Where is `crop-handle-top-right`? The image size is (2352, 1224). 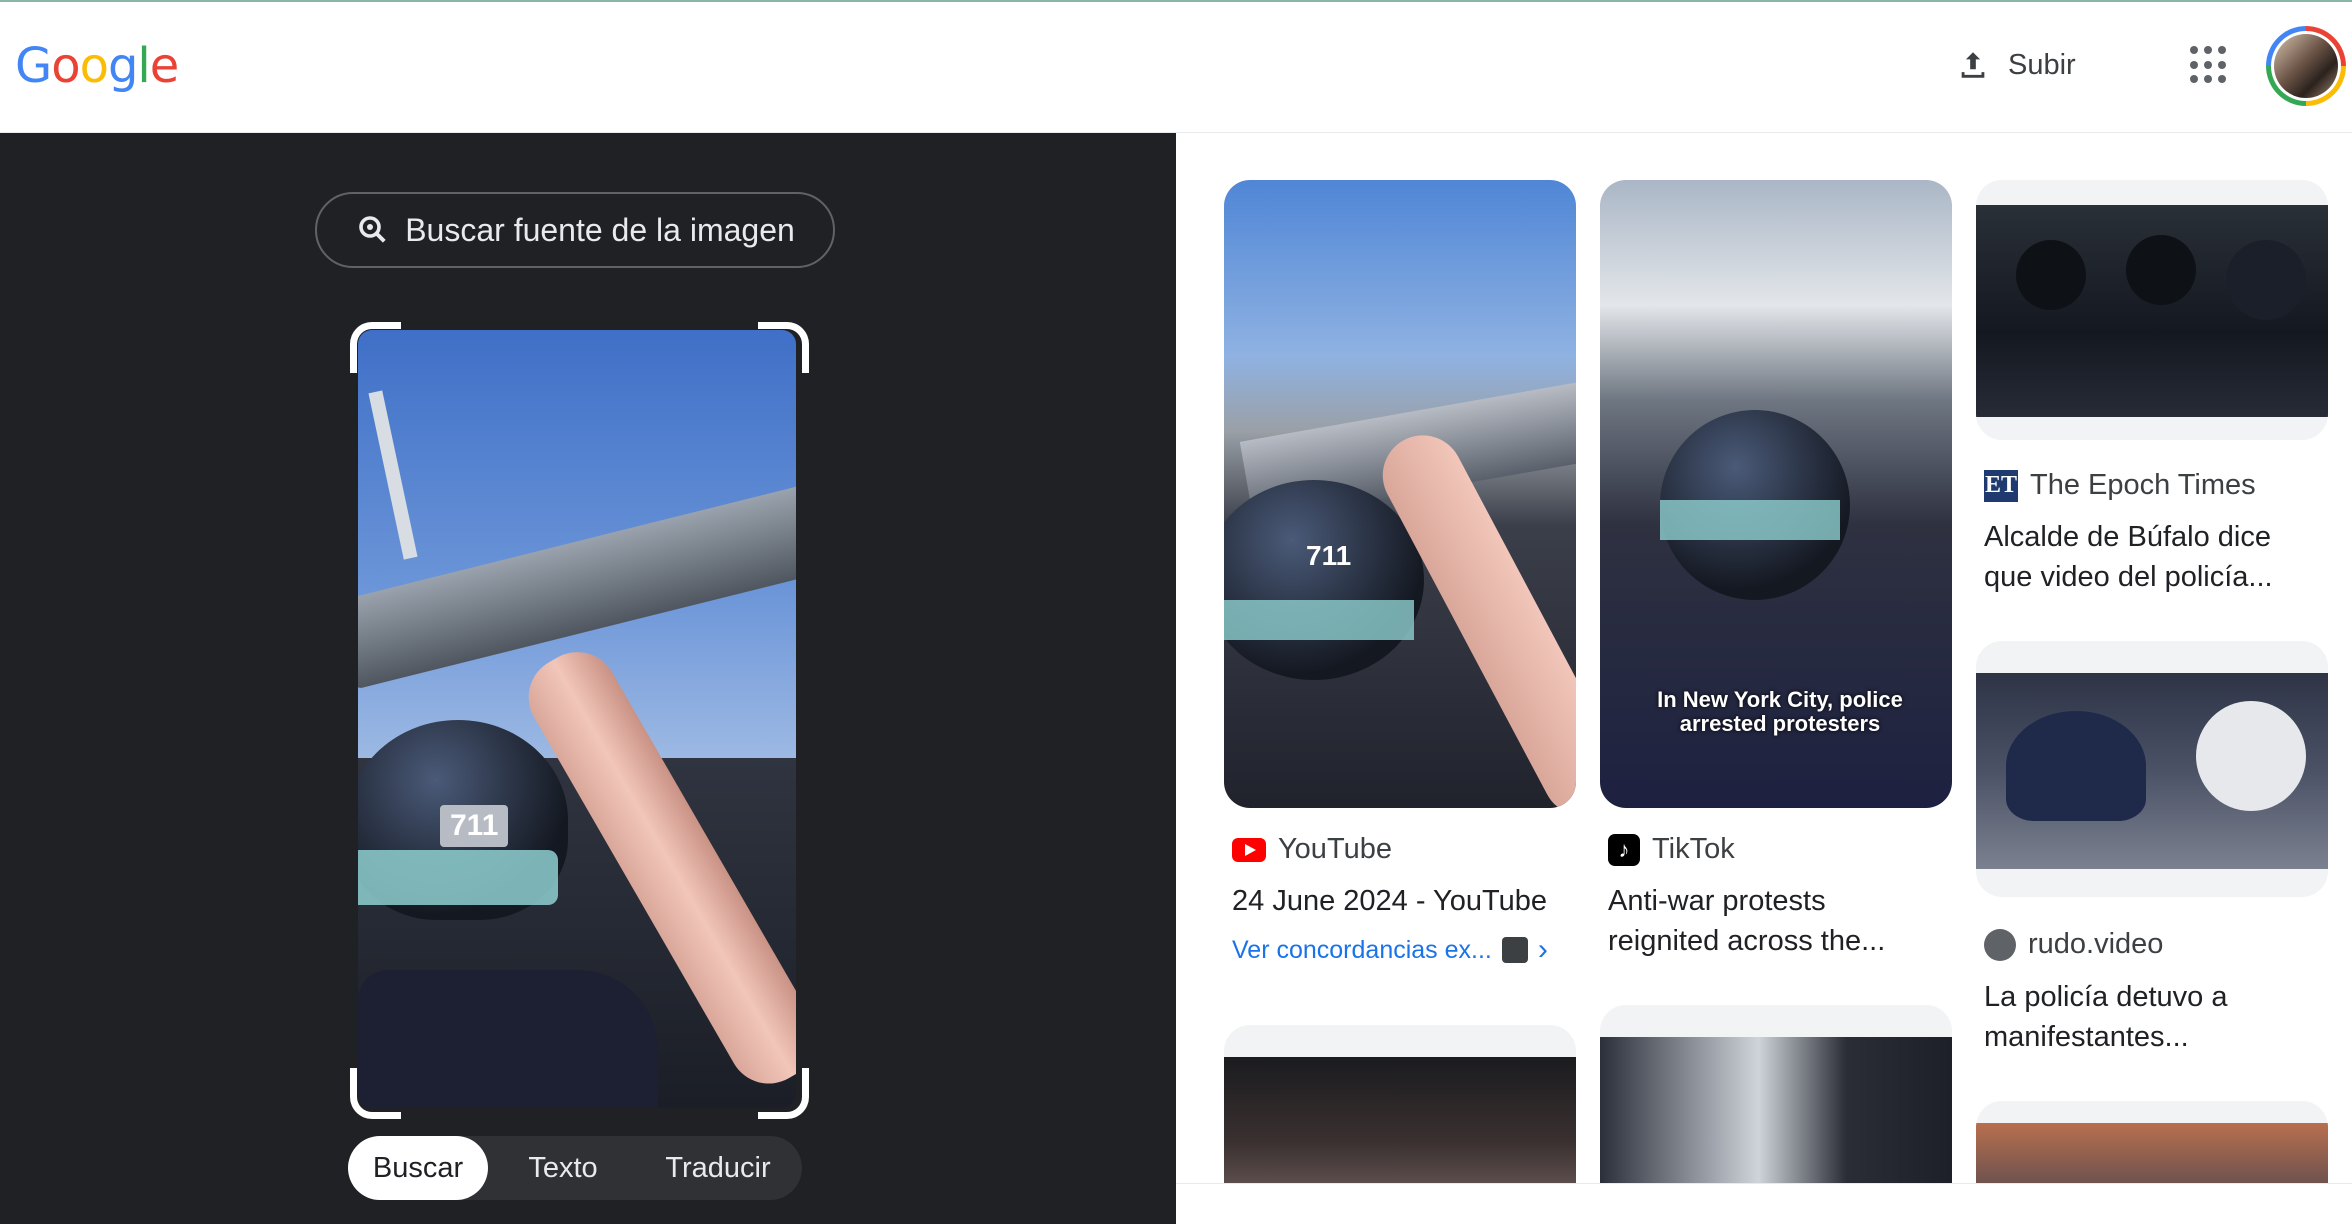
crop-handle-top-right is located at coordinates (783, 347).